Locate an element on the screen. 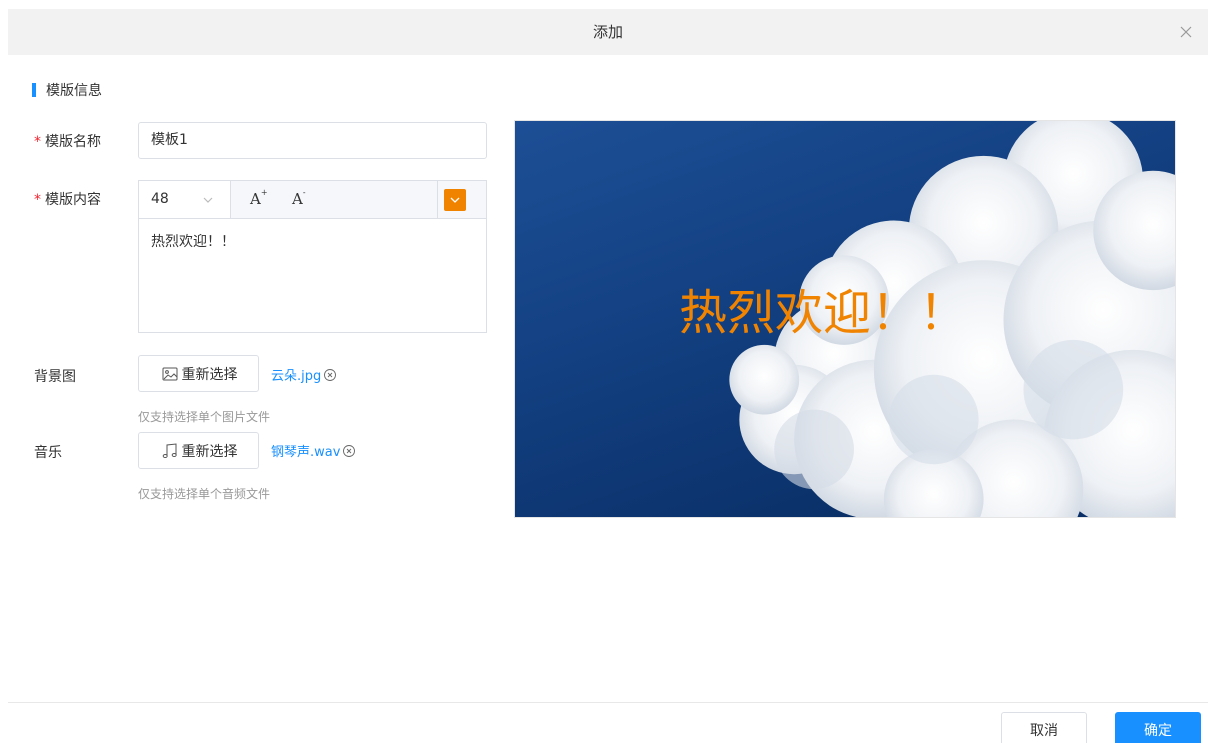 Image resolution: width=1208 pixels, height=743 pixels. music-note-icon is located at coordinates (169, 450).